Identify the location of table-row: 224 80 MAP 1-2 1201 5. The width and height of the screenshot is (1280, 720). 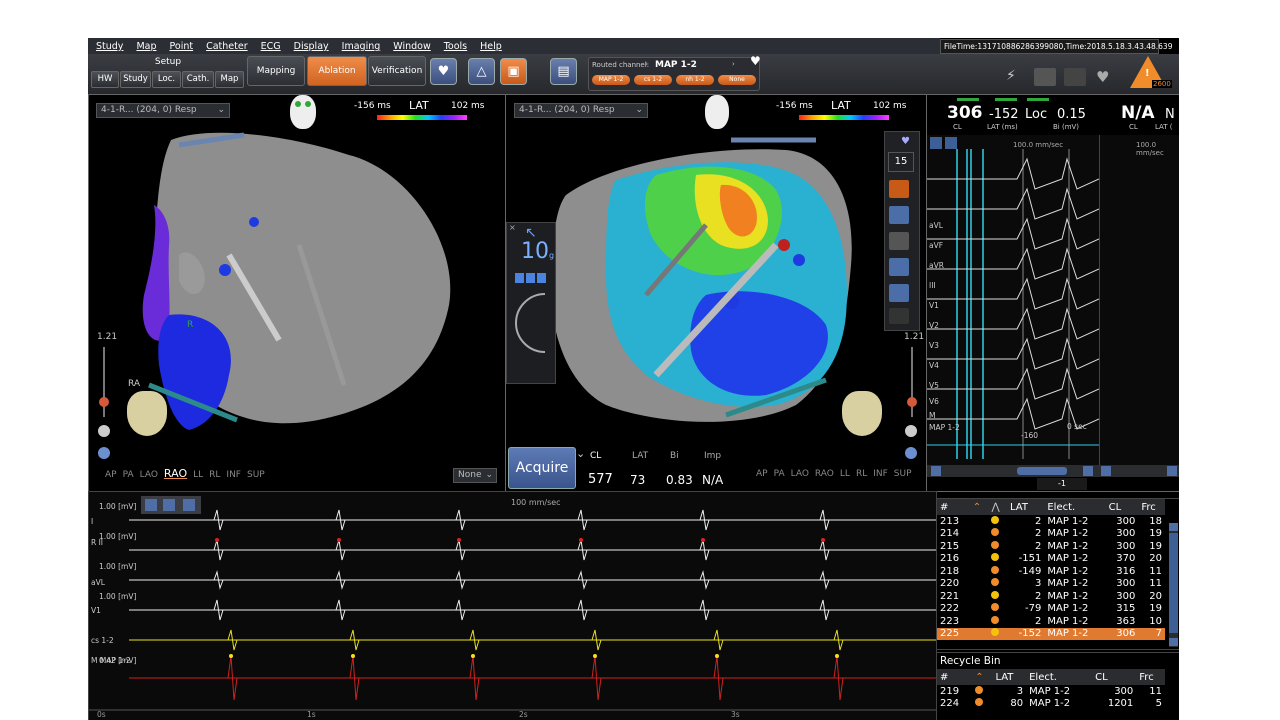
(1051, 704).